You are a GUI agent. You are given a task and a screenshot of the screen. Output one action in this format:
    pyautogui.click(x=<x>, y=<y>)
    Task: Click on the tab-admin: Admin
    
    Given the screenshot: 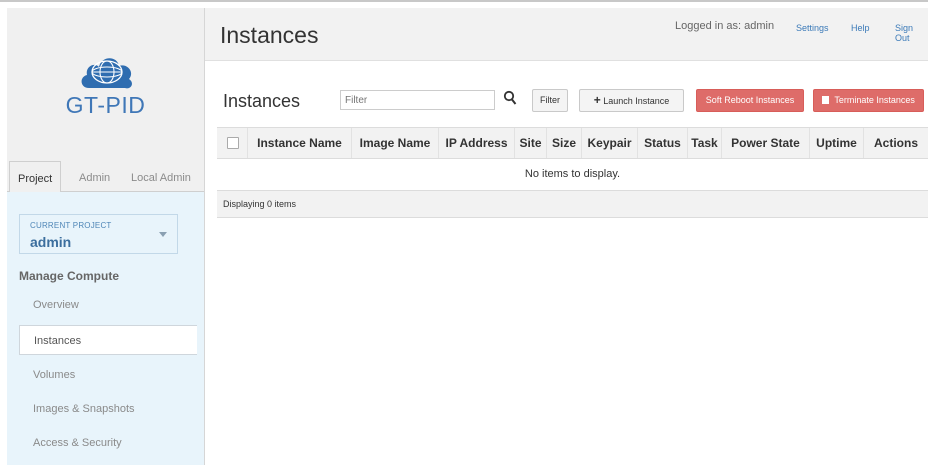 What is the action you would take?
    pyautogui.click(x=94, y=179)
    